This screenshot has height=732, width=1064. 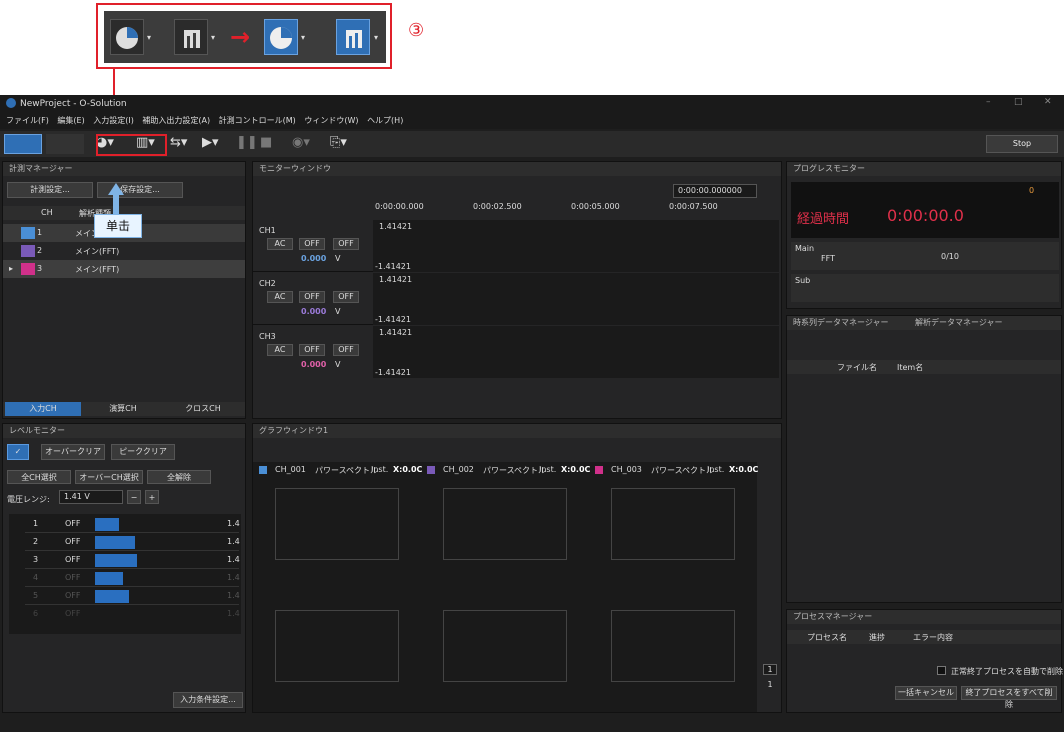 I want to click on record-button: ◉▾, so click(x=301, y=142).